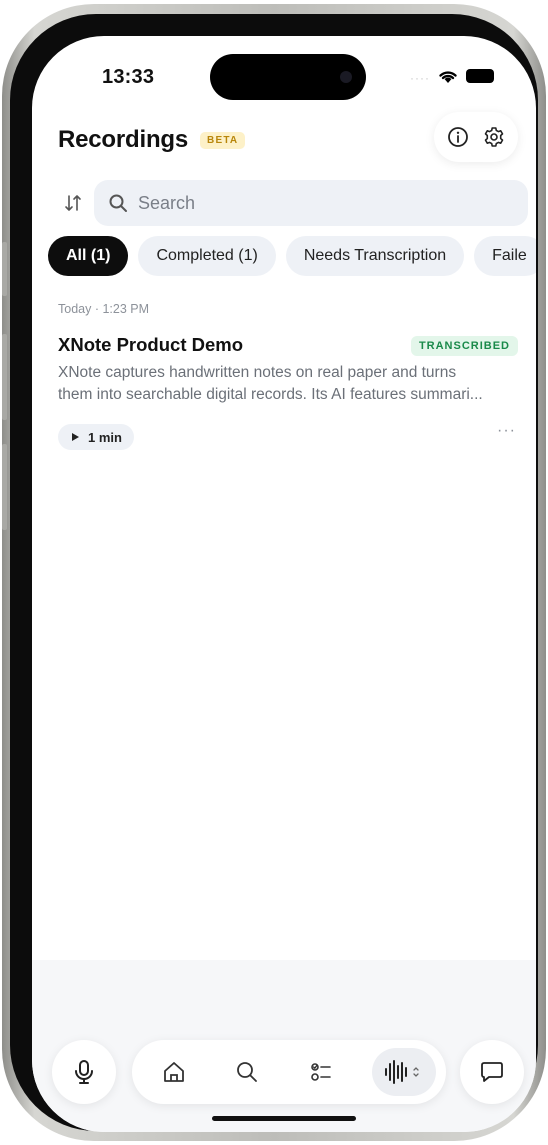 The height and width of the screenshot is (1145, 548). I want to click on play-button: 1 min, so click(96, 437).